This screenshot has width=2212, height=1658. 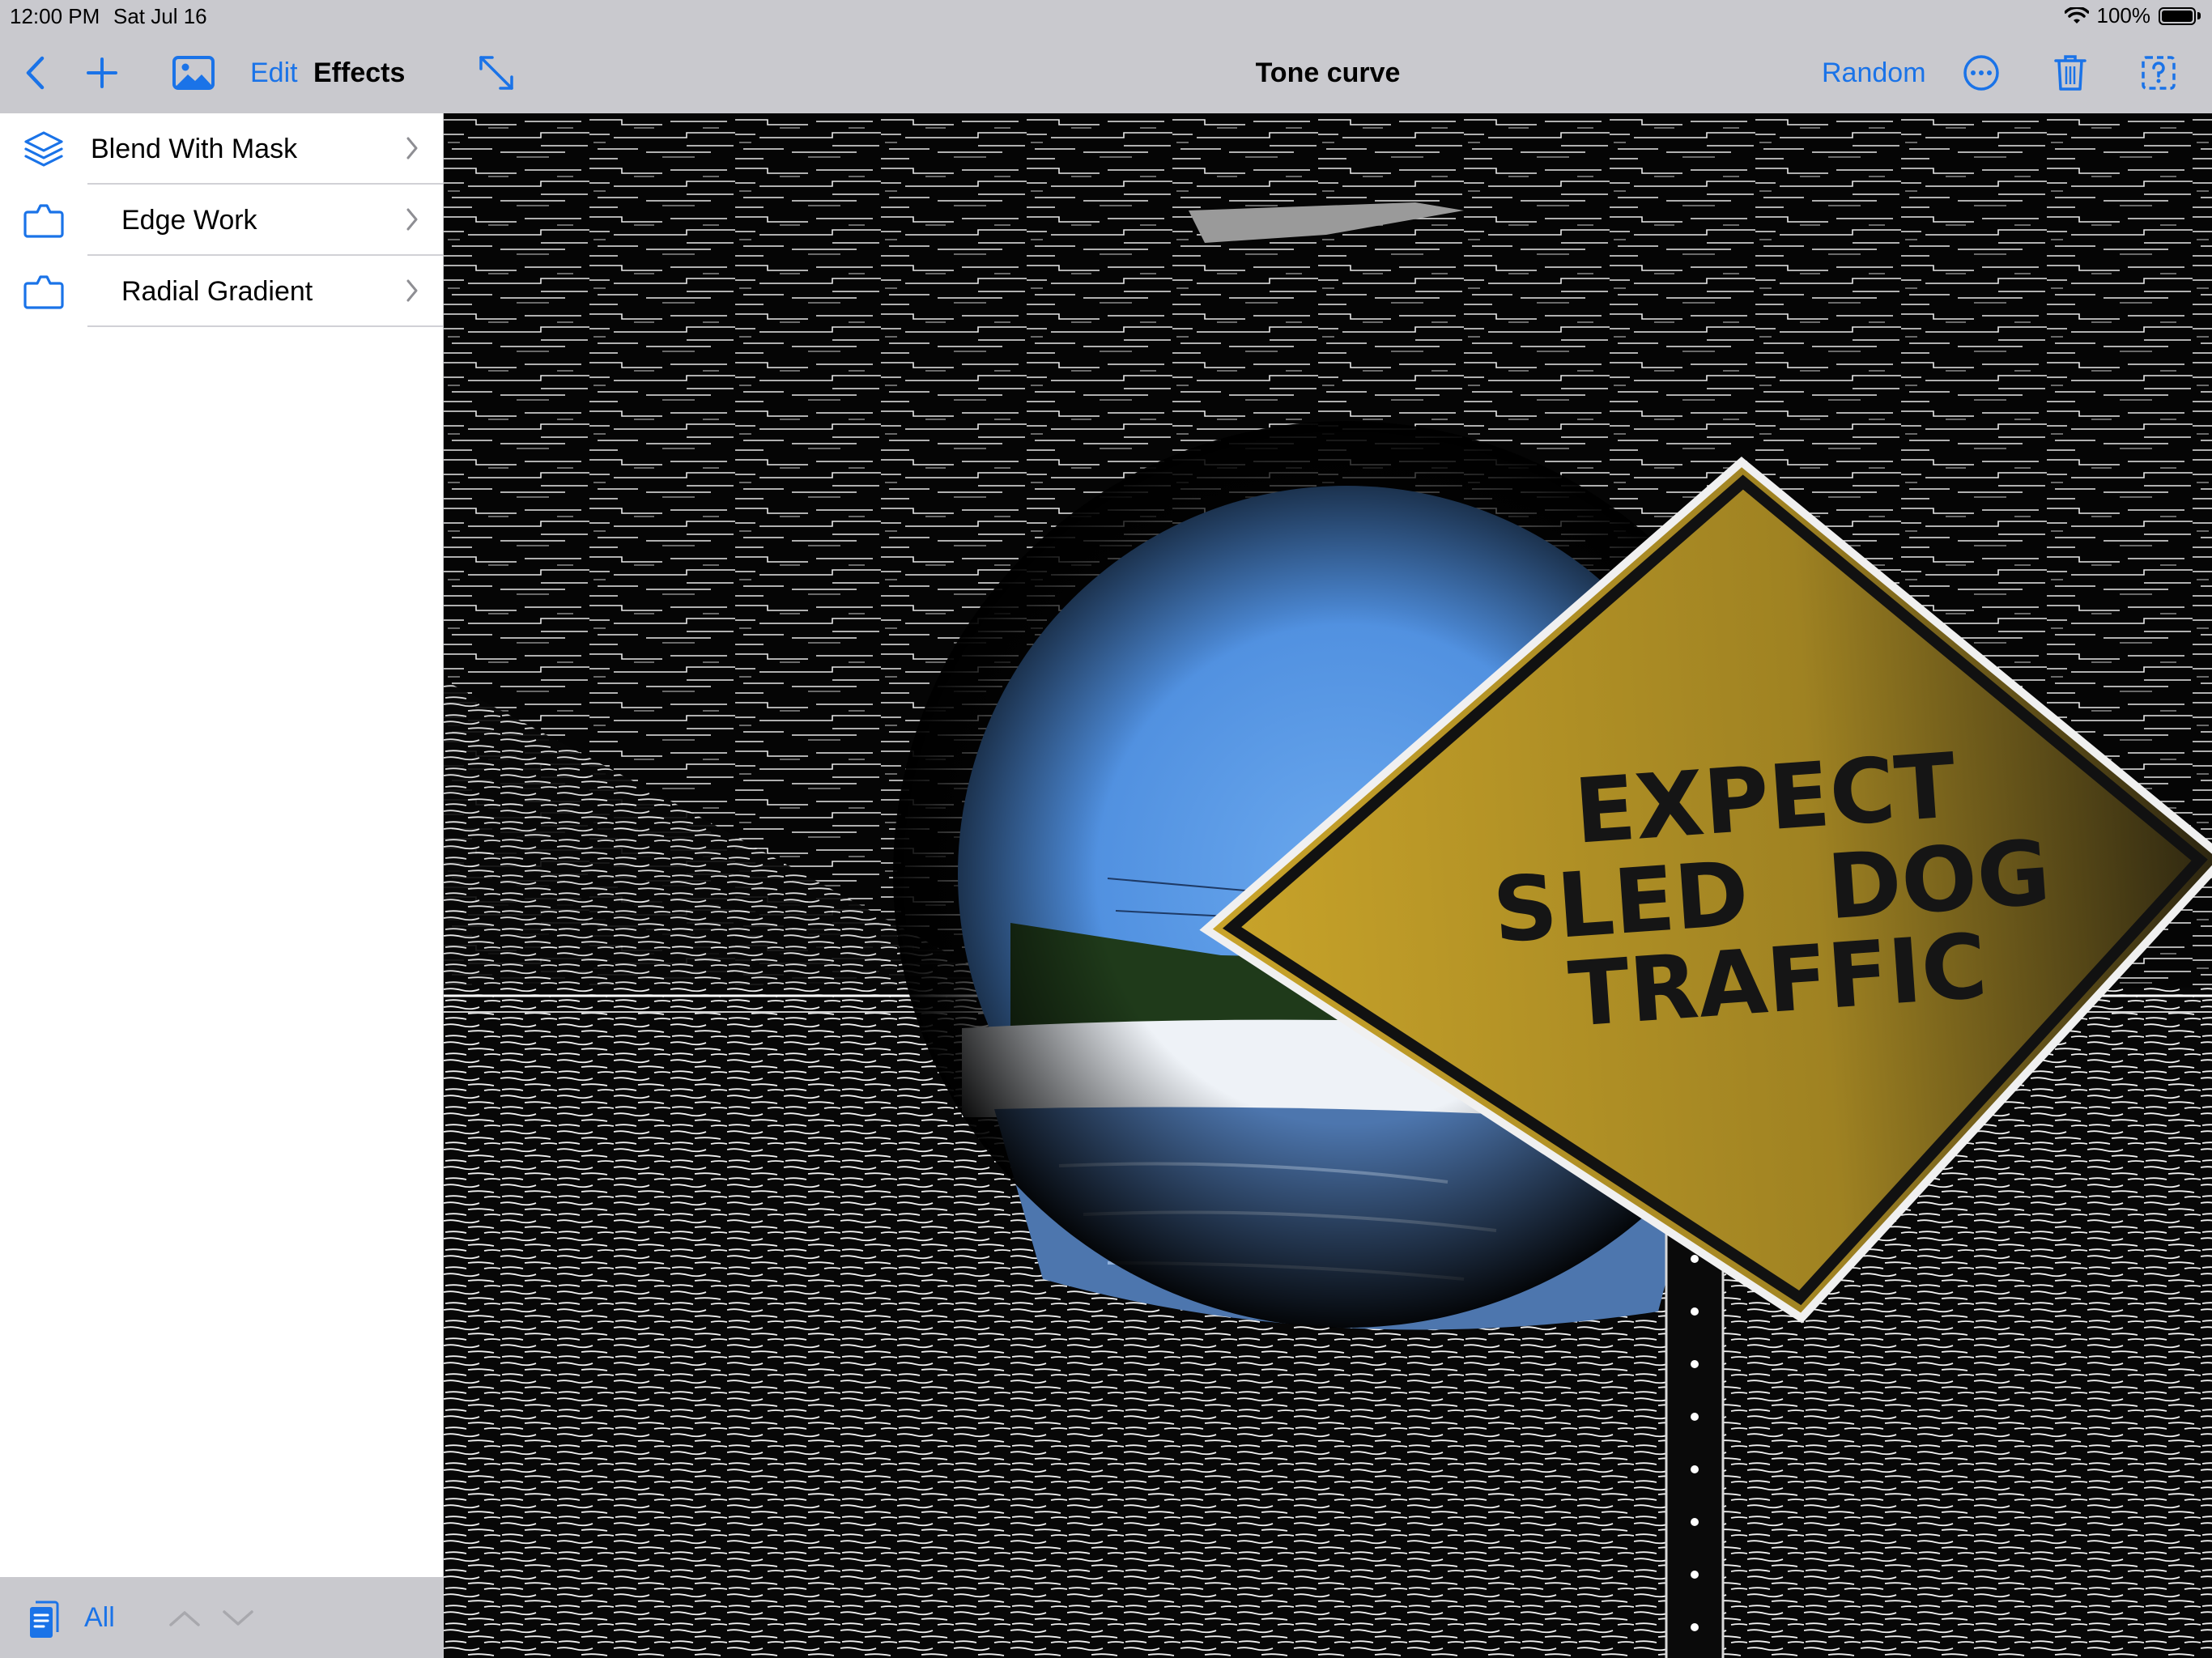 I want to click on back-button, so click(x=34, y=72).